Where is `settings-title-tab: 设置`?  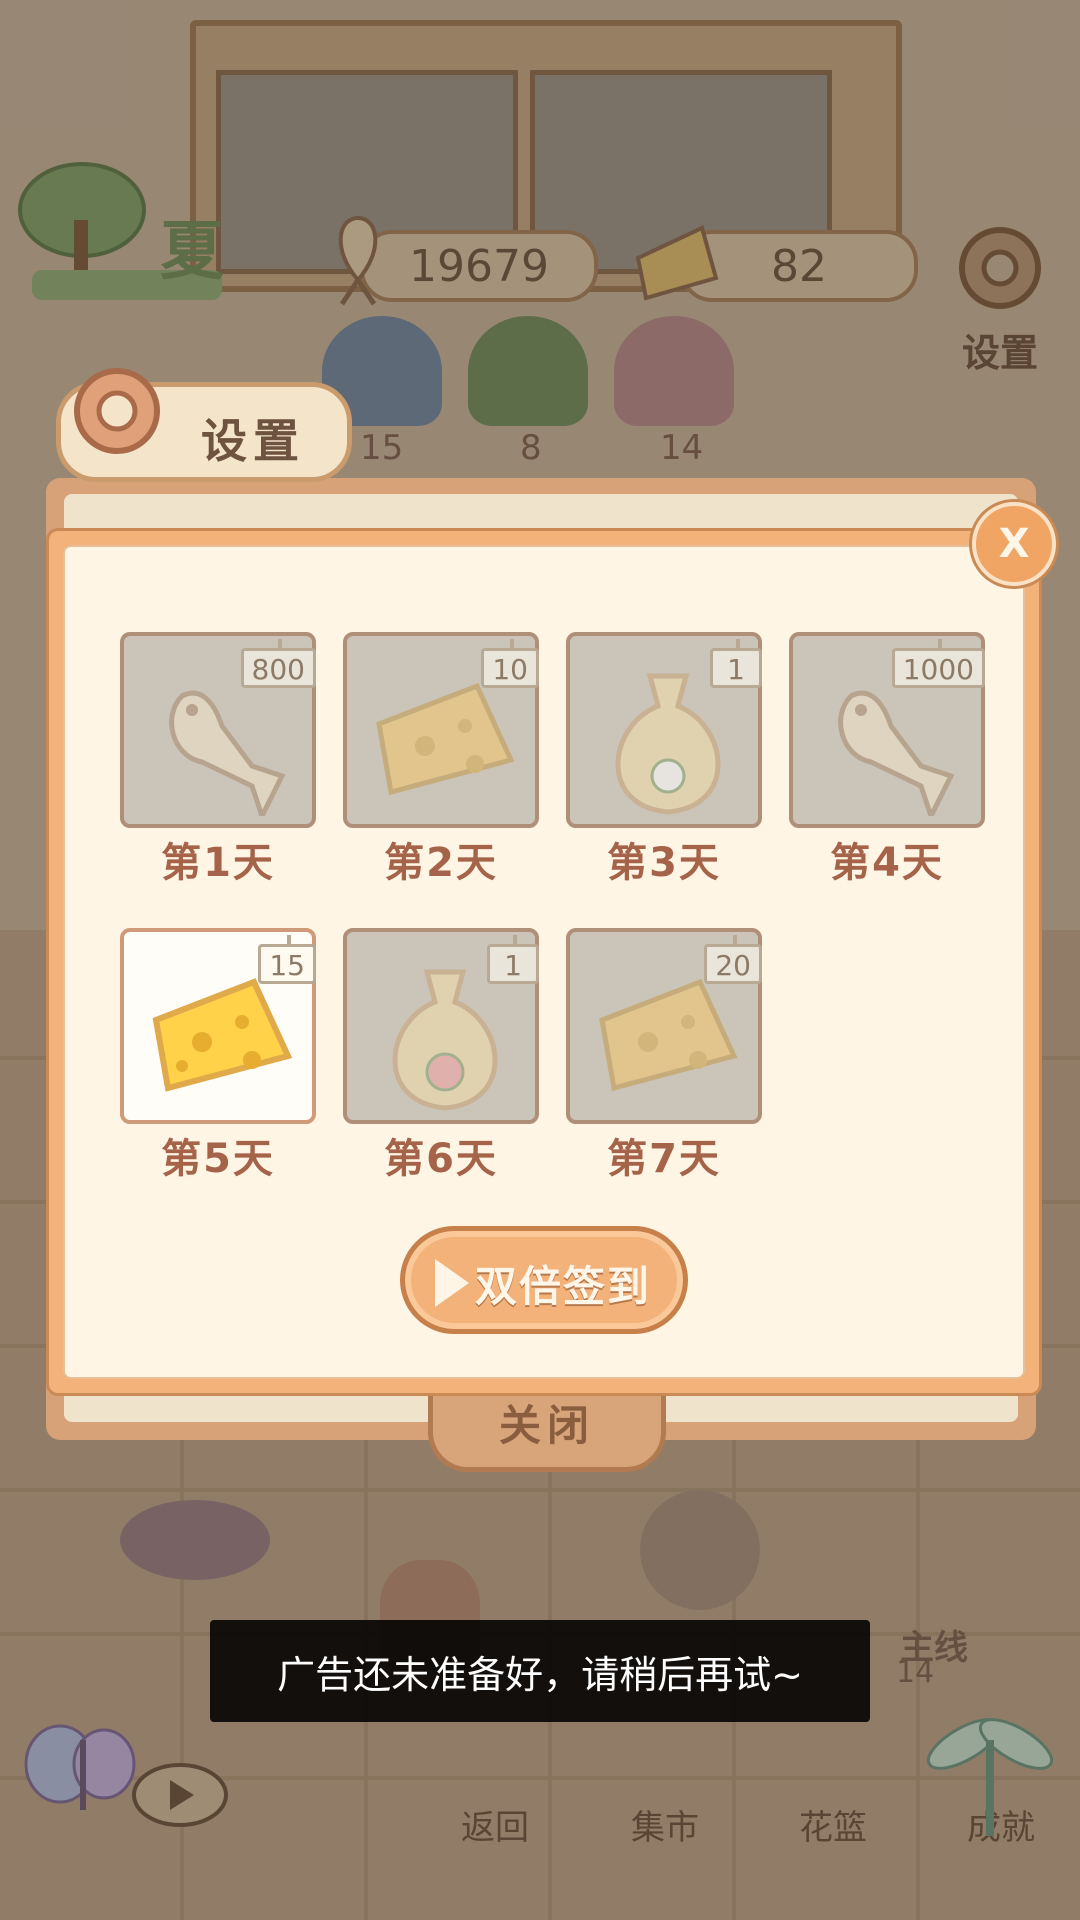
settings-title-tab: 设置 is located at coordinates (204, 425).